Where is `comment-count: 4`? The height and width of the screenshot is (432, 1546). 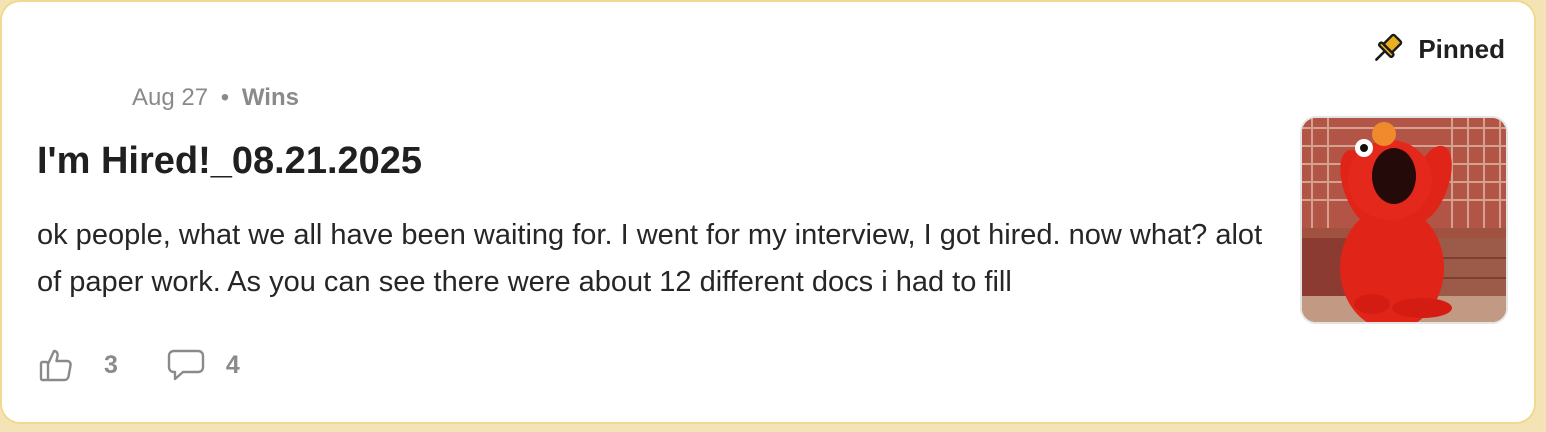
comment-count: 4 is located at coordinates (232, 364).